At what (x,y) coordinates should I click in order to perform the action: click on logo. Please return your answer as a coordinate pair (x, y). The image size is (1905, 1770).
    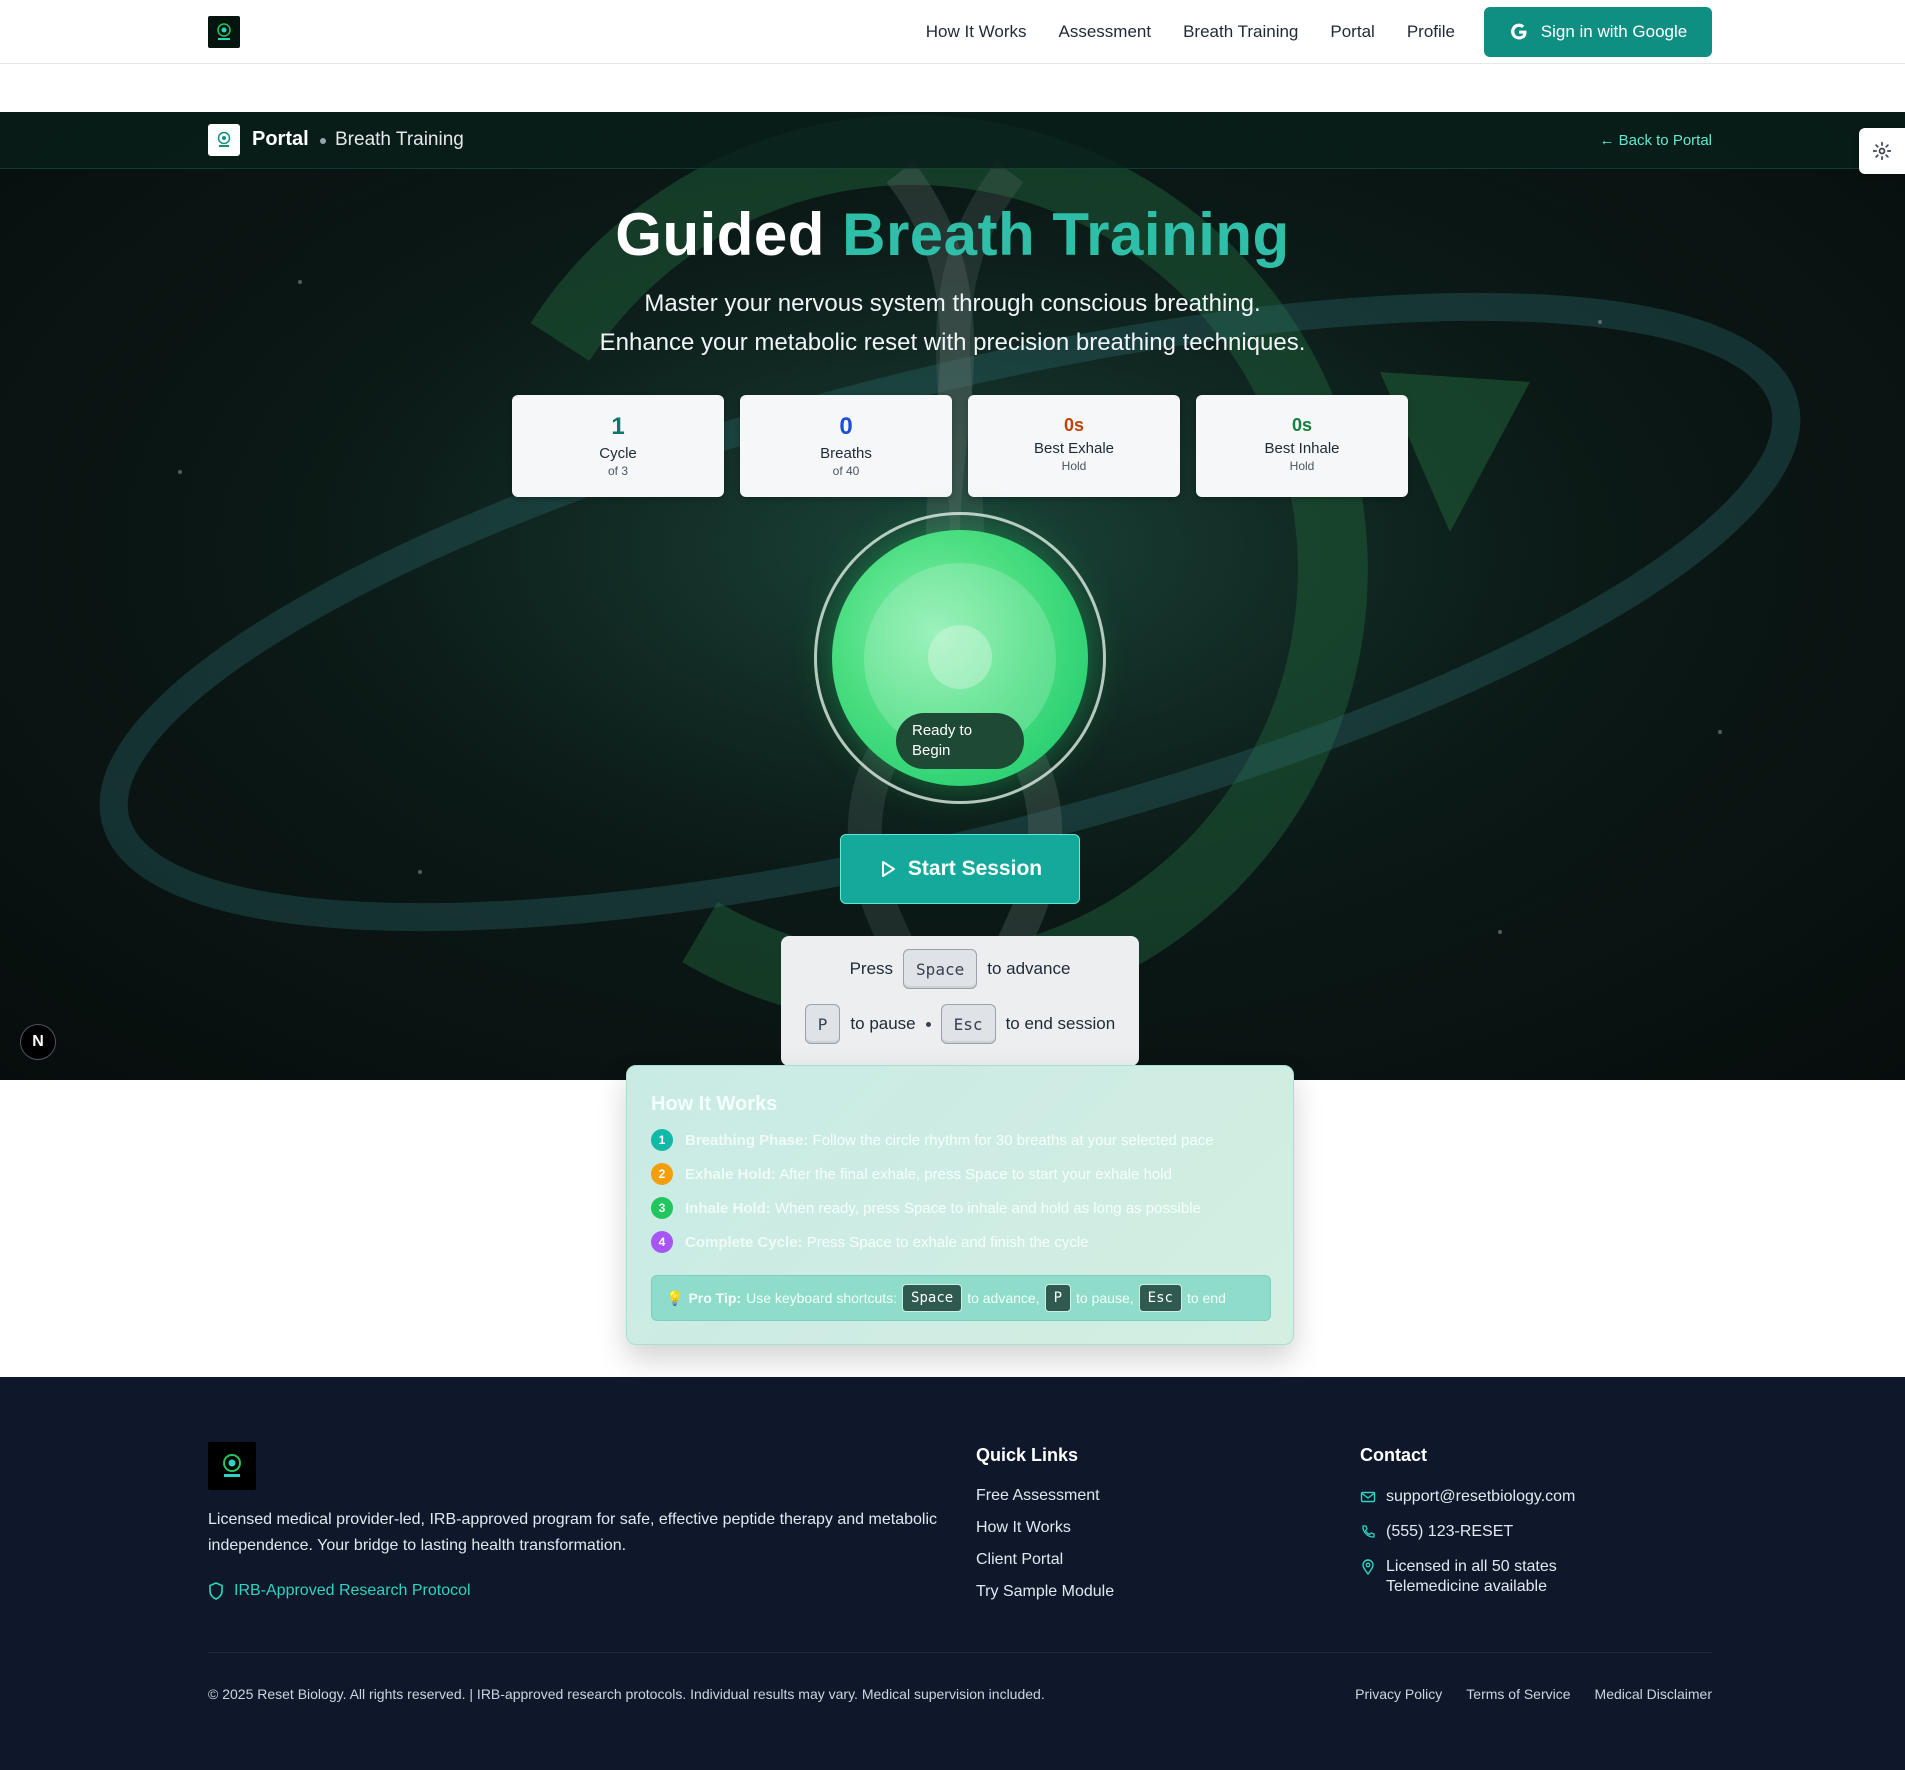
    Looking at the image, I should click on (224, 32).